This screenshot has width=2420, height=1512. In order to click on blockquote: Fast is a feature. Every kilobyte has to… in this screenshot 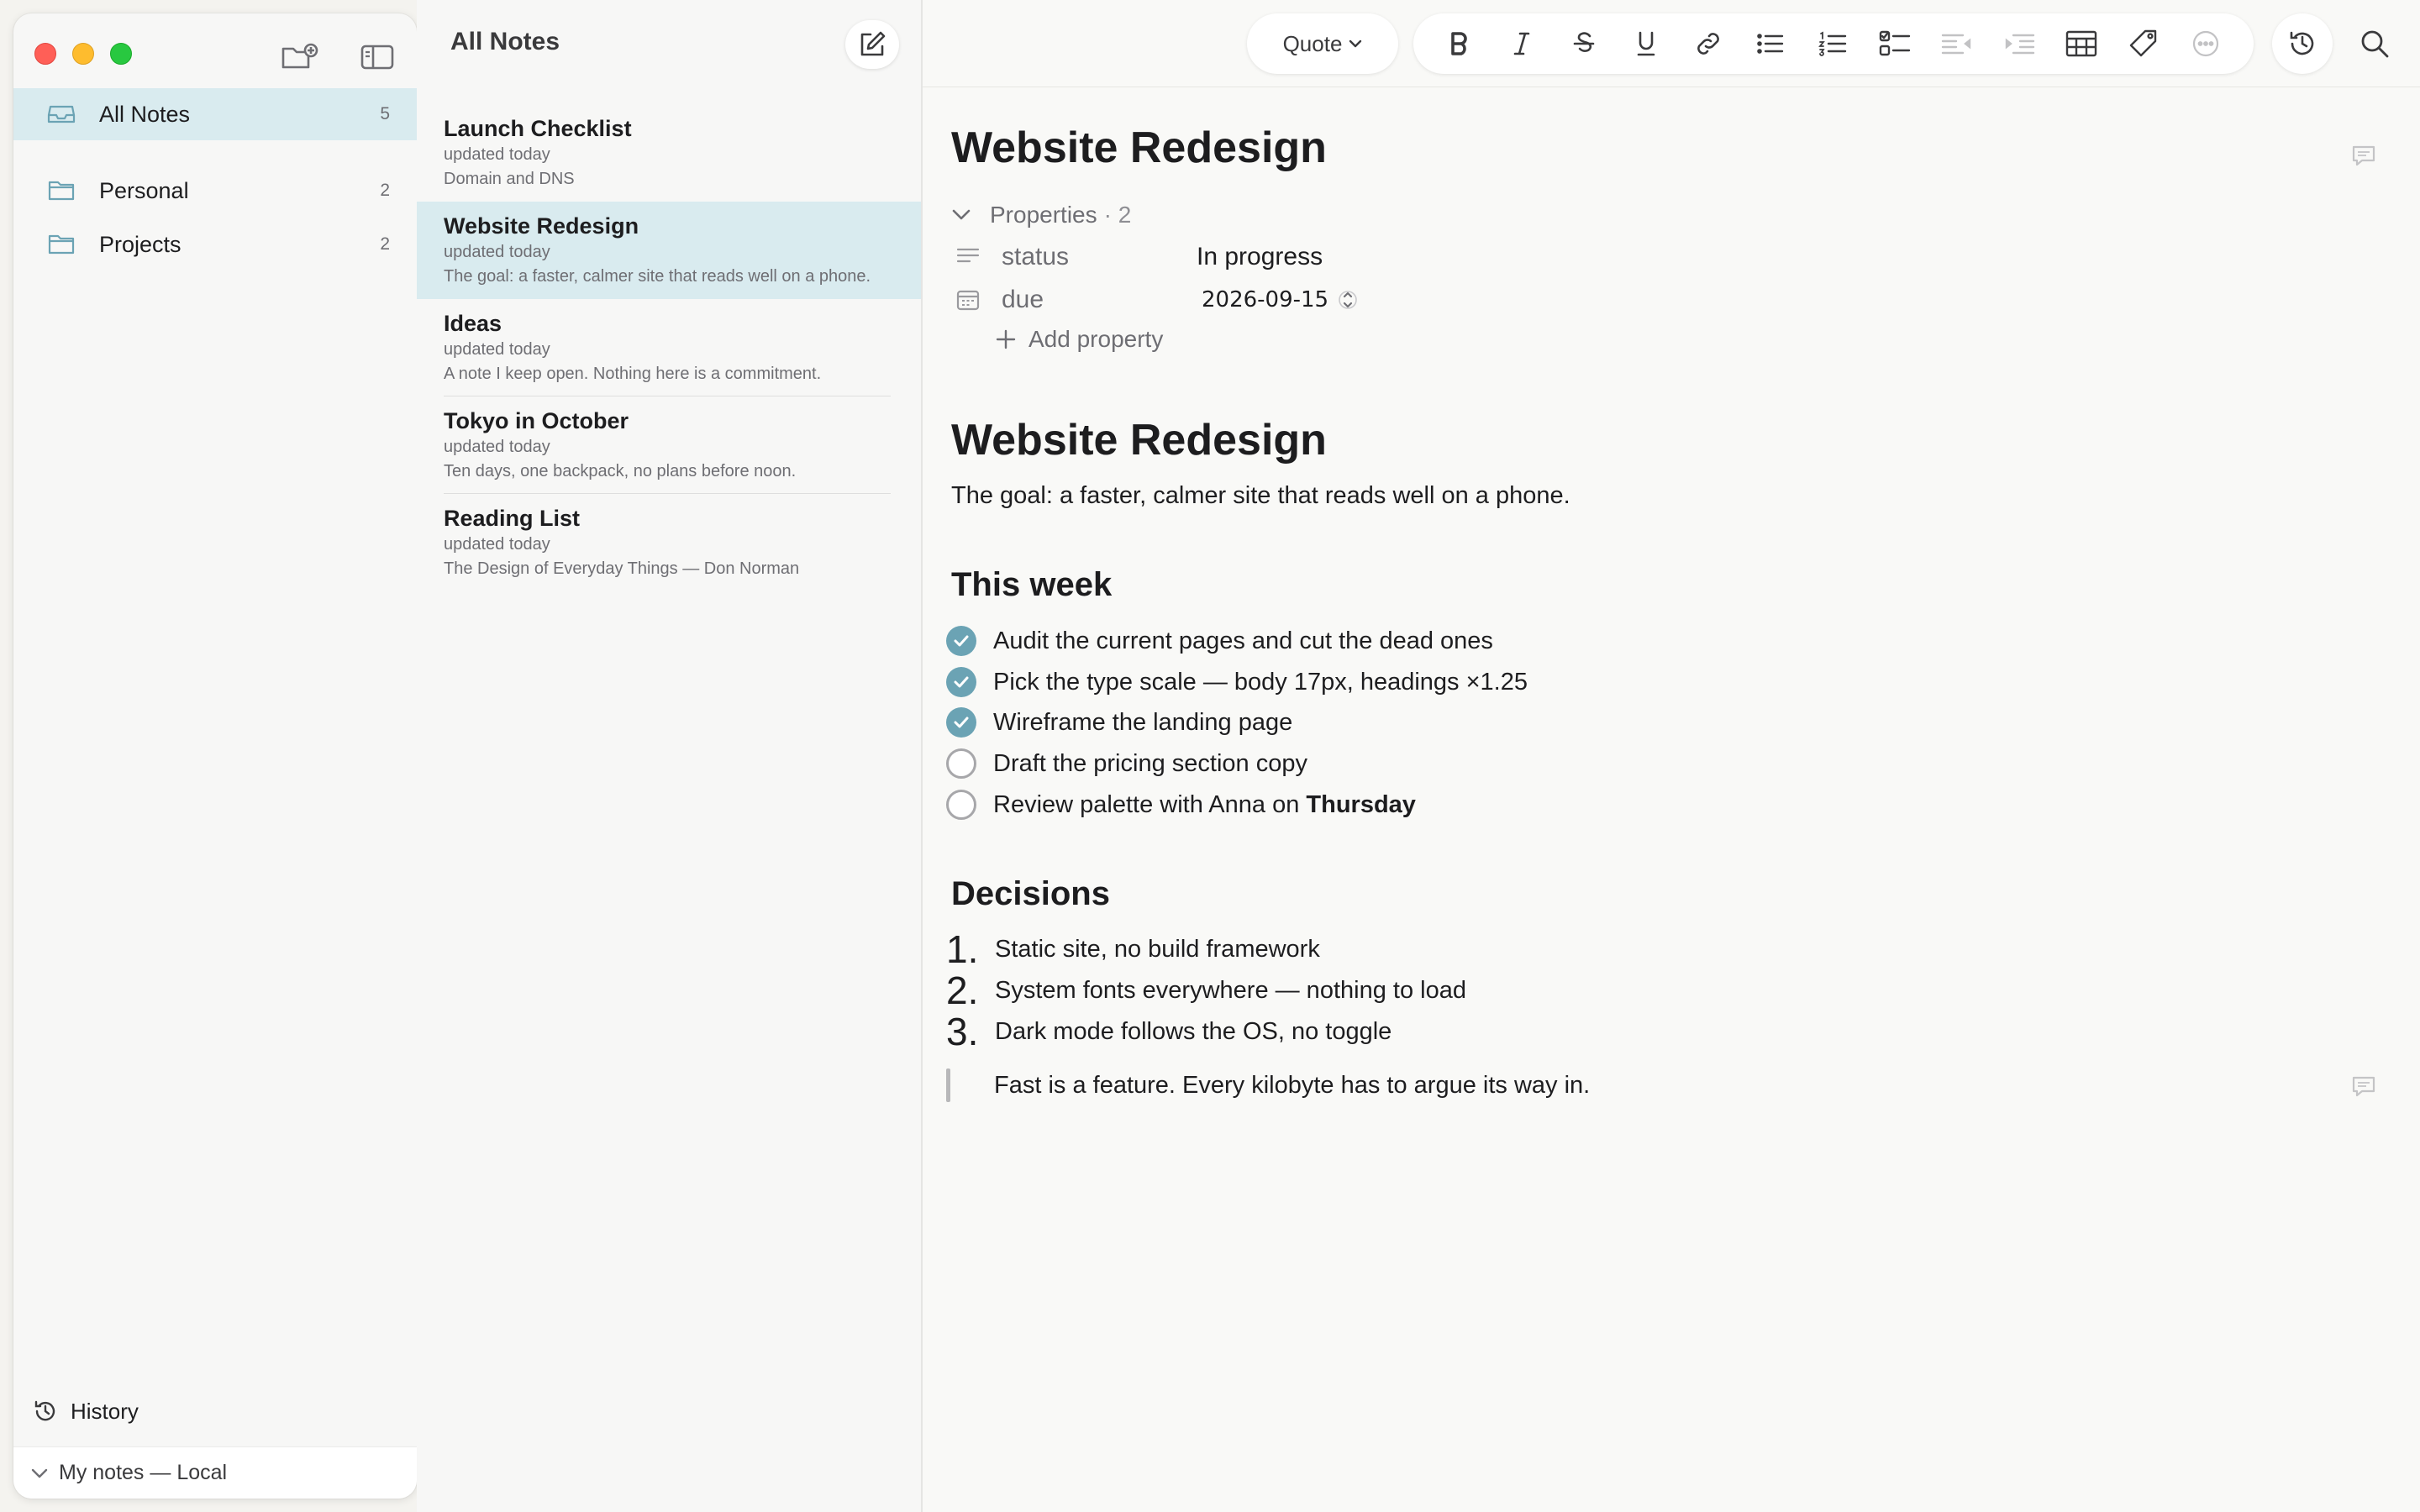, I will do `click(1268, 1085)`.